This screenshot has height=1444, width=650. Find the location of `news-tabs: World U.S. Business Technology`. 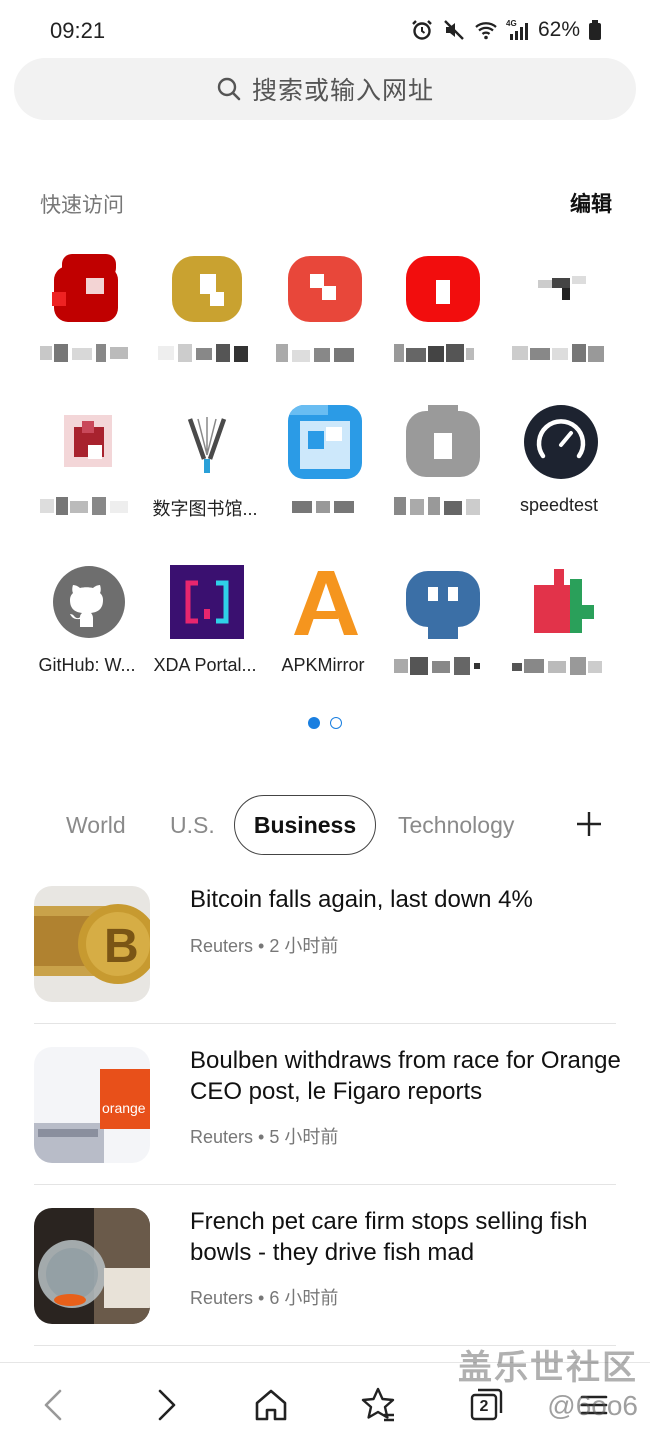

news-tabs: World U.S. Business Technology is located at coordinates (325, 826).